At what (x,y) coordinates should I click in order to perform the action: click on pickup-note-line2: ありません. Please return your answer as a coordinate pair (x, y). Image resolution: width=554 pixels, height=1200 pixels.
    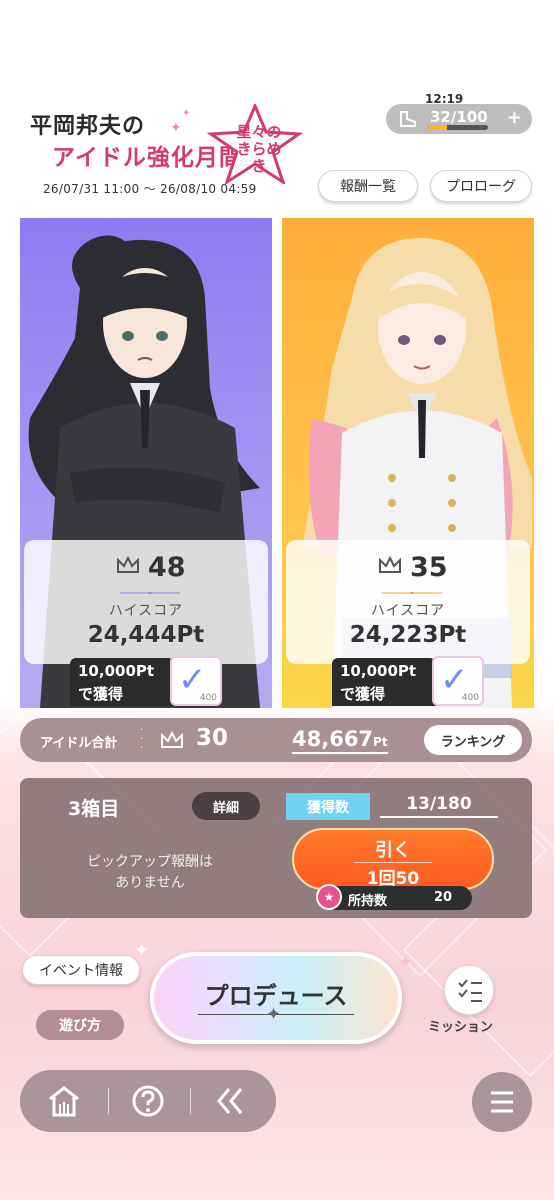
    Looking at the image, I should click on (150, 883).